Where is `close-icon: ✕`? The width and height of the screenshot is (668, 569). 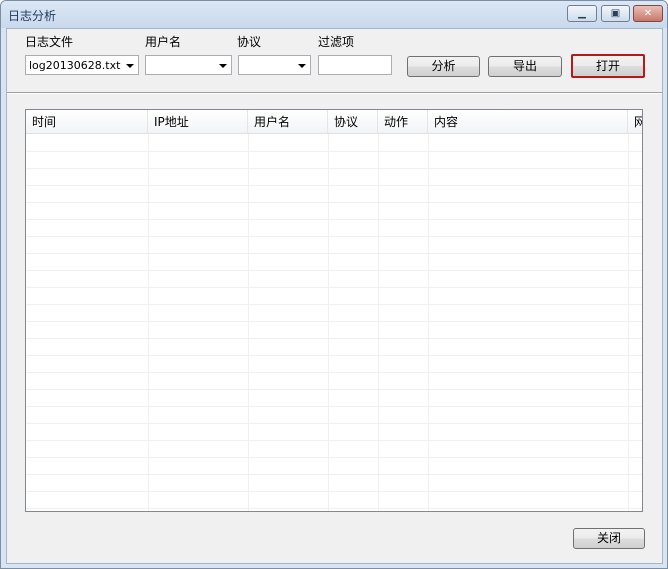 close-icon: ✕ is located at coordinates (648, 13).